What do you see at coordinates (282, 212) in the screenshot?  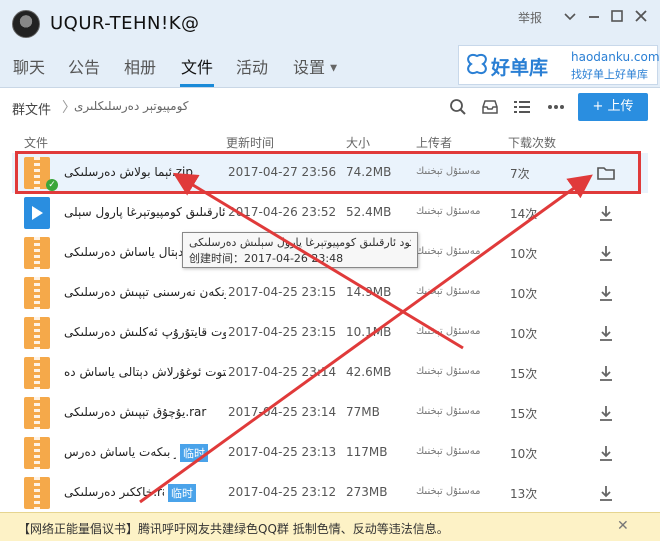 I see `update-time: 2017-04-26 23:52` at bounding box center [282, 212].